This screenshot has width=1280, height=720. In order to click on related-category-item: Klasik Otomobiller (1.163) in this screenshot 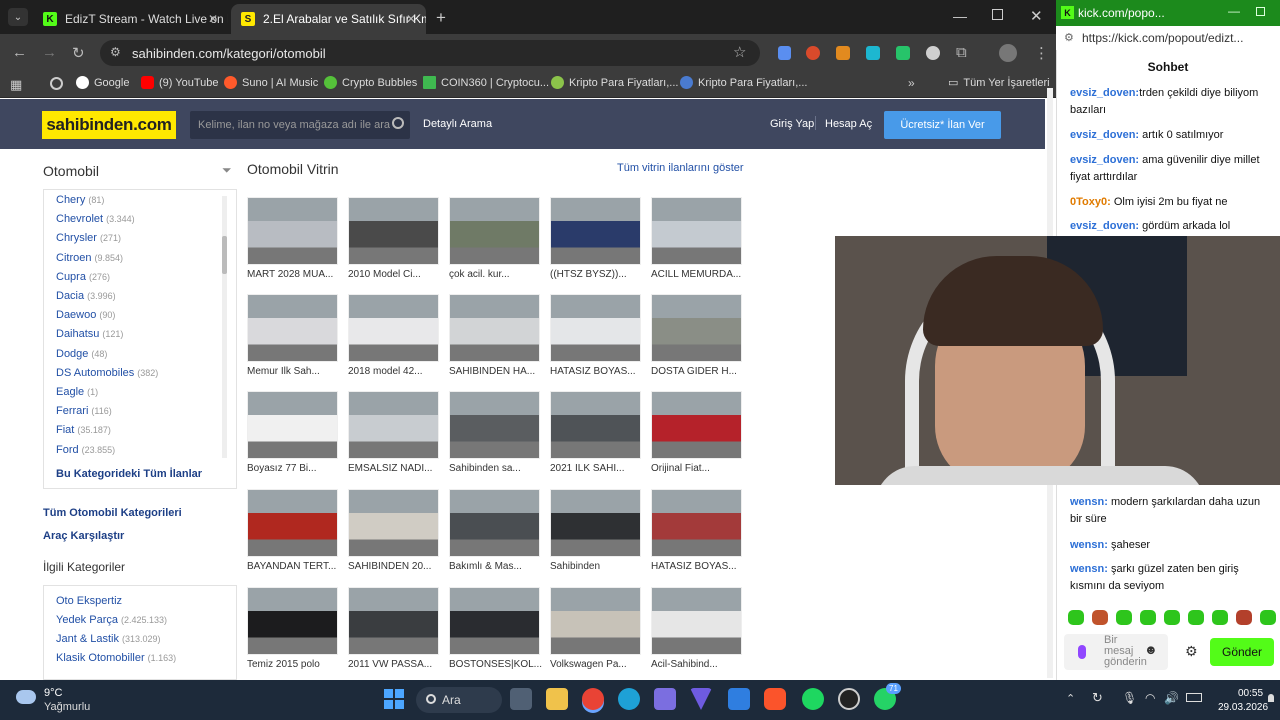, I will do `click(116, 658)`.